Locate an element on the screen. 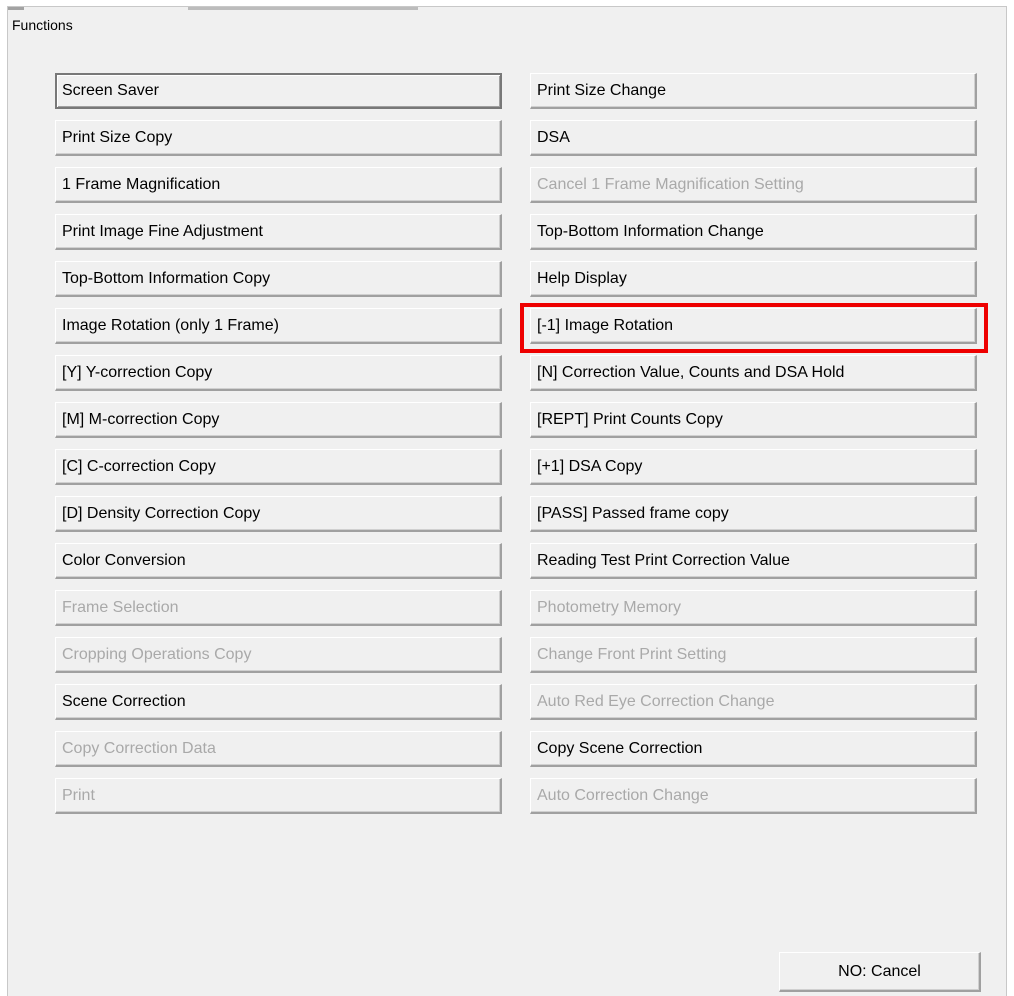  function-button-top-bottom-information-change: Top-Bottom Information Change is located at coordinates (753, 232).